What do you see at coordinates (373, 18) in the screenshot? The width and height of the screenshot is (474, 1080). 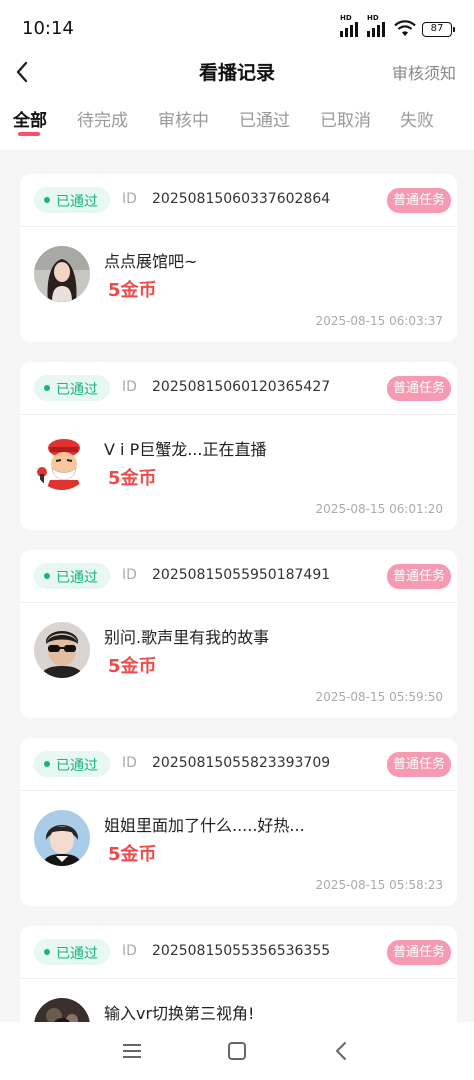 I see `hd-label-2: HD` at bounding box center [373, 18].